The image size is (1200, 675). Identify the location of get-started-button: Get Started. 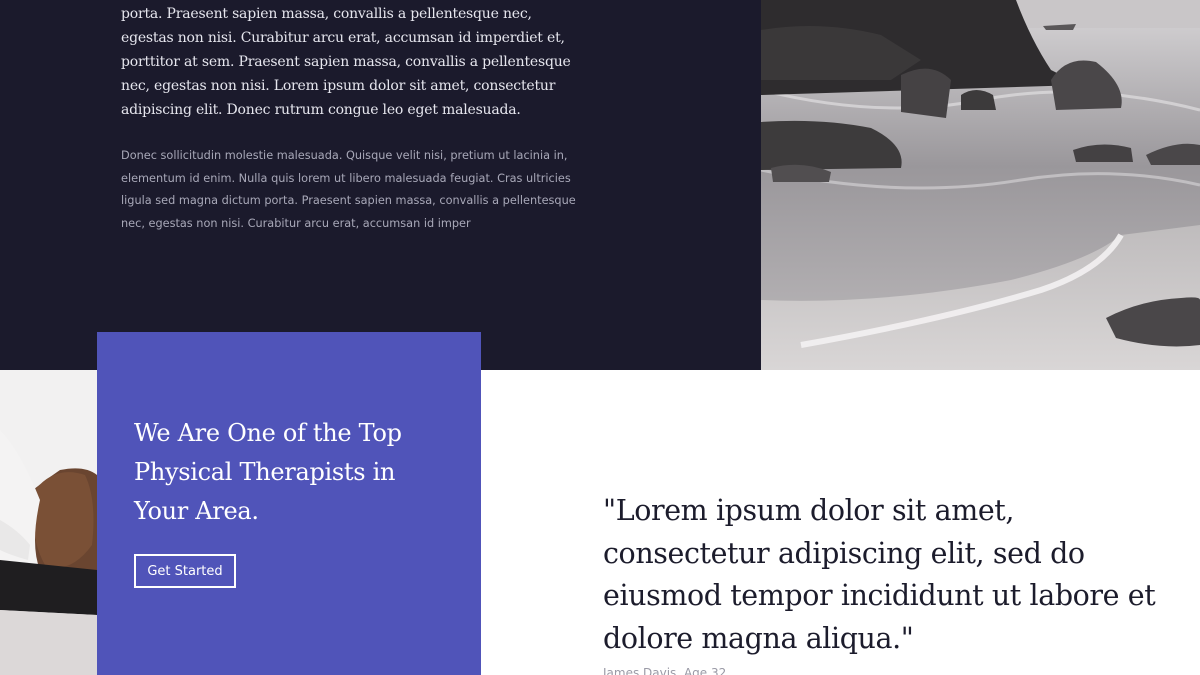
(185, 571).